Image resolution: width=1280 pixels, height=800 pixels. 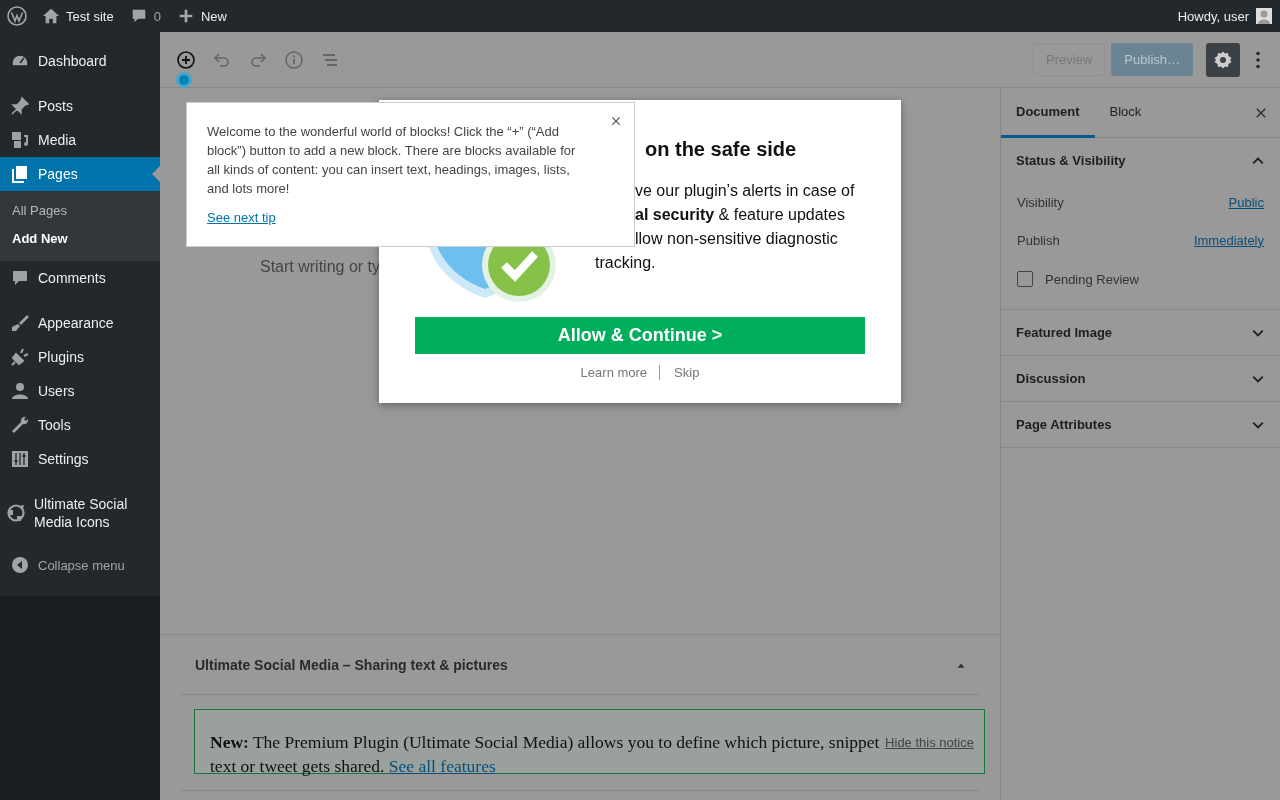 I want to click on tip-text: Welcome to the wonderful world of blocks! Click the “+” (“Add block”) button to add a new block. There are blocks available for all kinds of content: you can insert text, headings, images, lists, and lots more!, so click(x=392, y=160).